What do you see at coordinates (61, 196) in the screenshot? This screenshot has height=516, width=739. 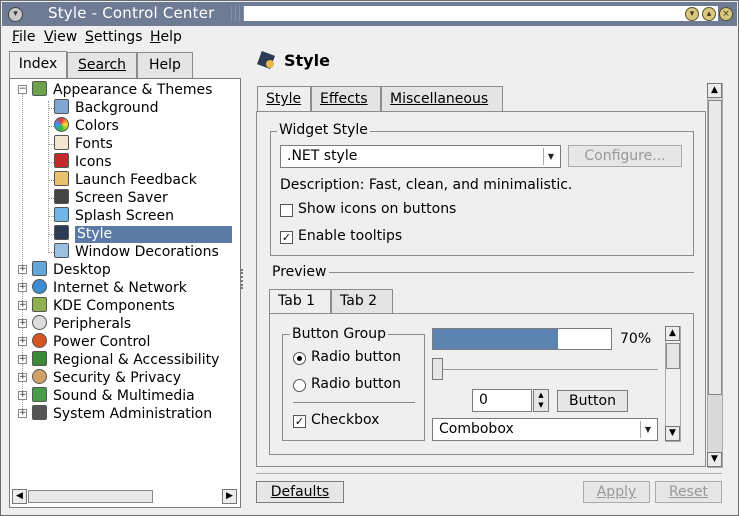 I see `screen-saver-icon` at bounding box center [61, 196].